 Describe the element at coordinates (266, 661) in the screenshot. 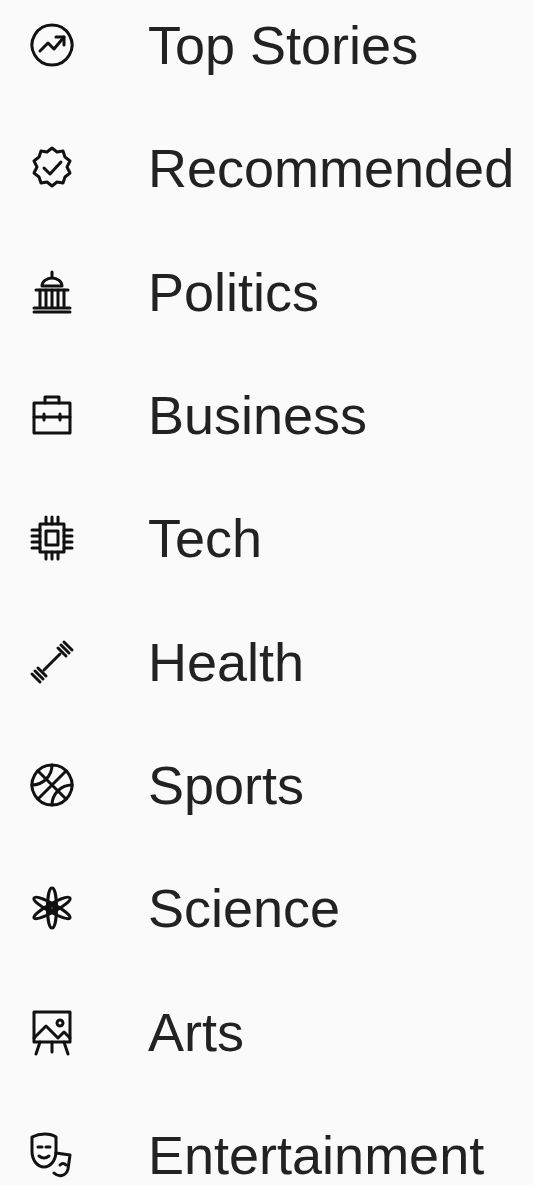

I see `menu-item: Health` at that location.